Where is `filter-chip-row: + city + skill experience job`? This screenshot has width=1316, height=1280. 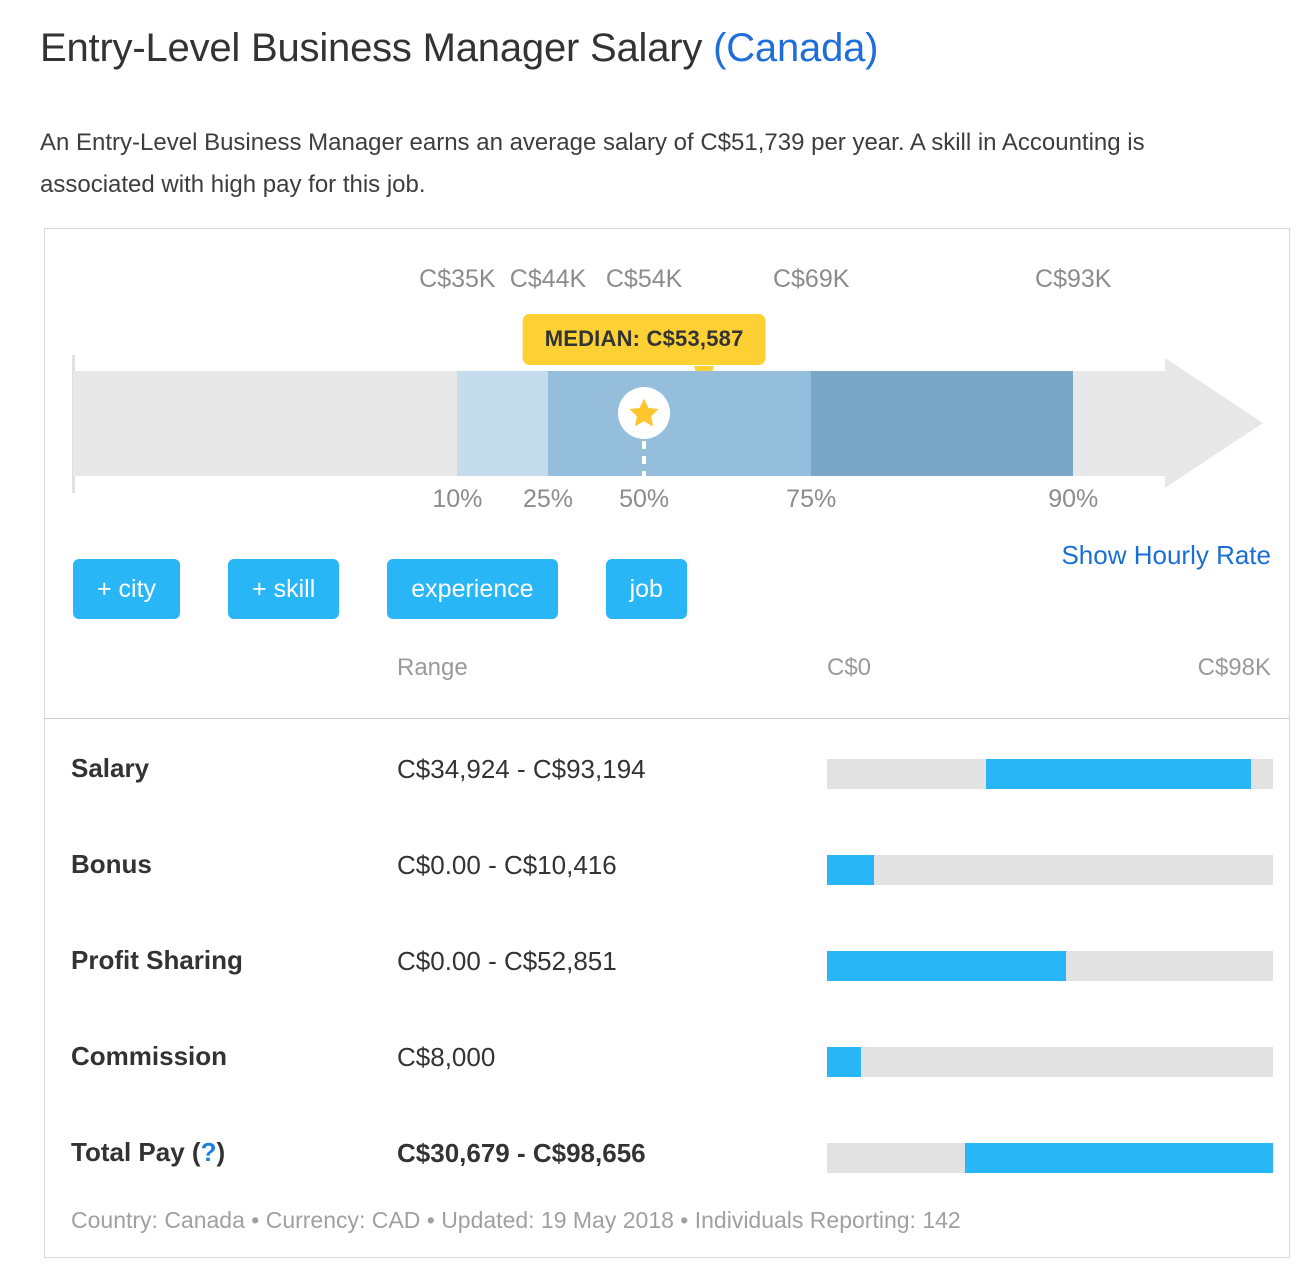 filter-chip-row: + city + skill experience job is located at coordinates (380, 589).